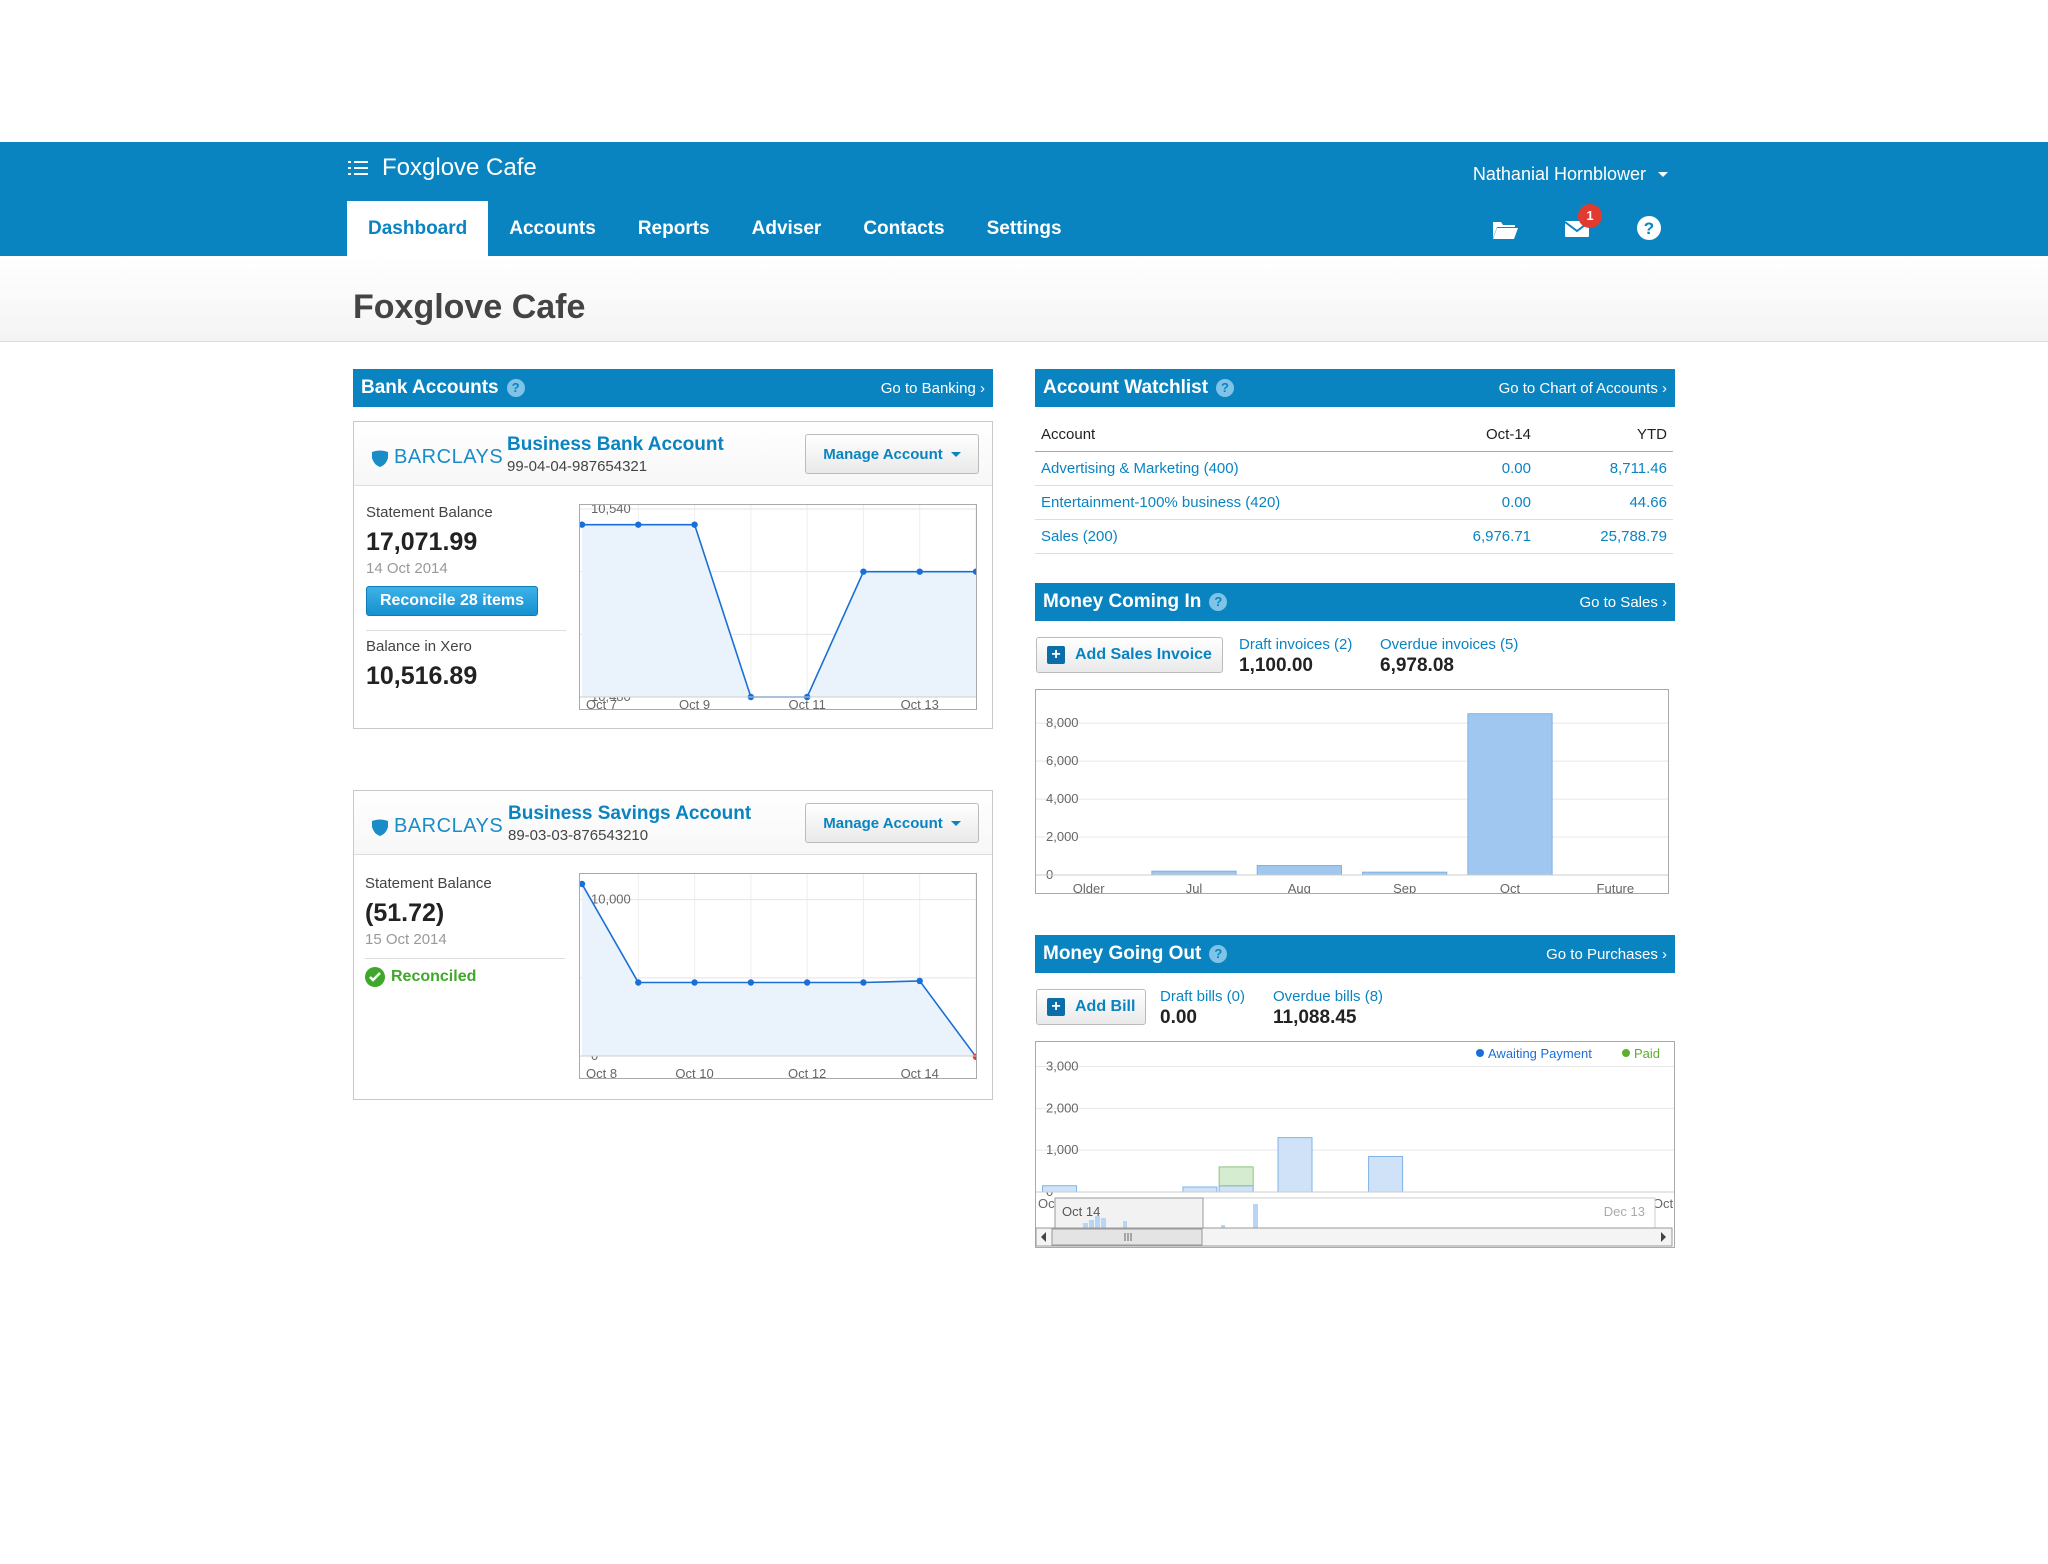  What do you see at coordinates (1127, 1237) in the screenshot?
I see `scroll-thumb` at bounding box center [1127, 1237].